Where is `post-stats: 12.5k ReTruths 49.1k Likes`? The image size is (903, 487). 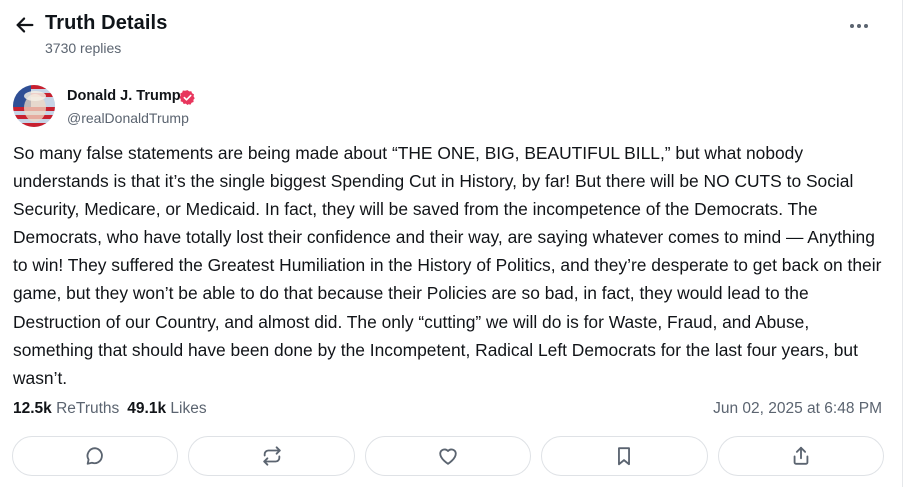
post-stats: 12.5k ReTruths 49.1k Likes is located at coordinates (110, 409).